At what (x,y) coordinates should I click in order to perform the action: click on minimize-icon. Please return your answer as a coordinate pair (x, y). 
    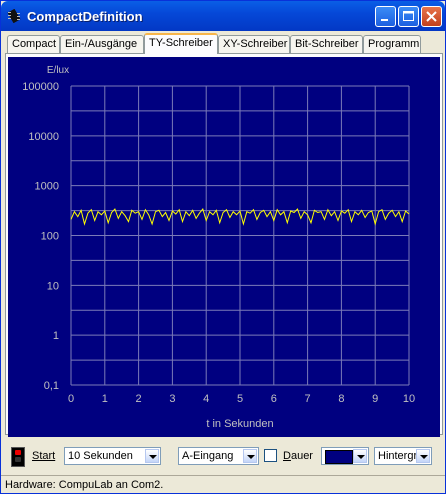
    Looking at the image, I should click on (384, 20).